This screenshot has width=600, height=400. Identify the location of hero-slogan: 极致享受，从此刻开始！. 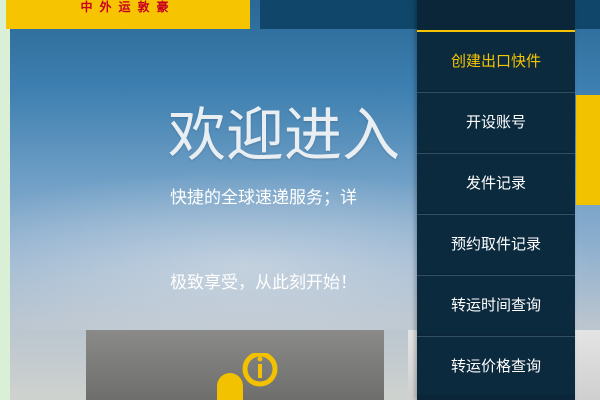
(263, 283).